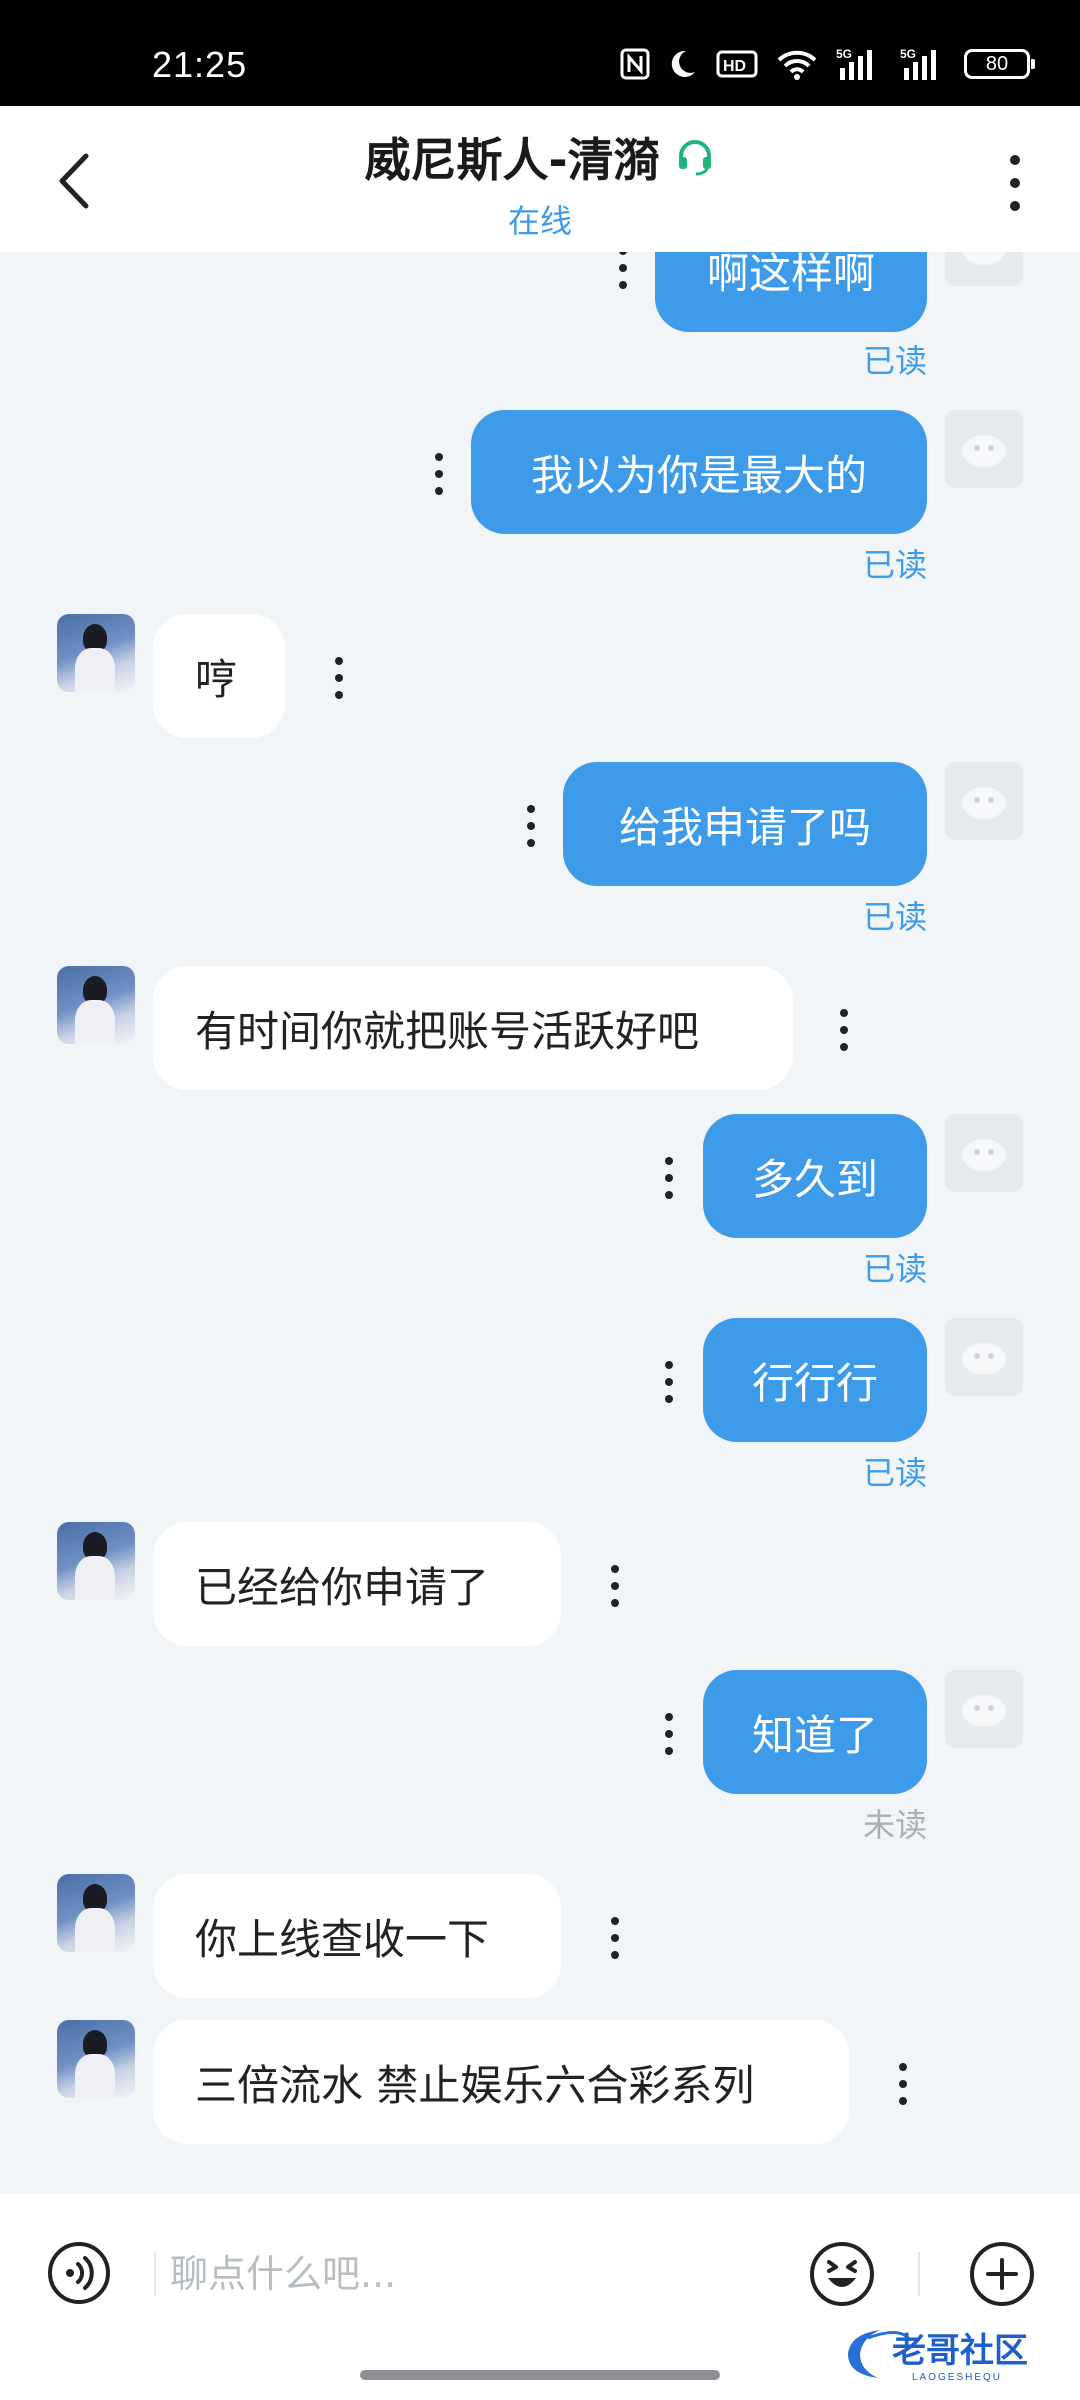 Image resolution: width=1080 pixels, height=2400 pixels. I want to click on wifi-icon, so click(797, 65).